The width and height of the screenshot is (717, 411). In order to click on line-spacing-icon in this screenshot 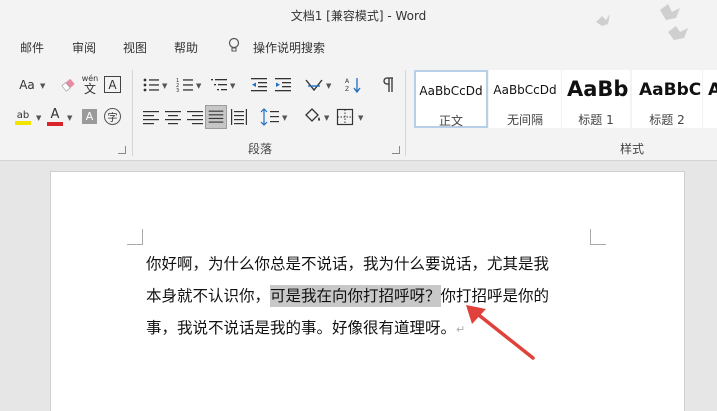, I will do `click(270, 117)`.